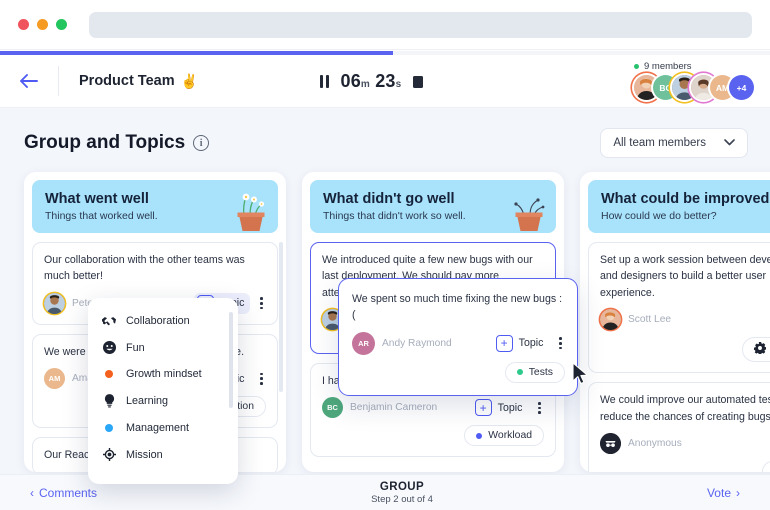 The height and width of the screenshot is (510, 770). What do you see at coordinates (332, 408) in the screenshot?
I see `avatar: BC` at bounding box center [332, 408].